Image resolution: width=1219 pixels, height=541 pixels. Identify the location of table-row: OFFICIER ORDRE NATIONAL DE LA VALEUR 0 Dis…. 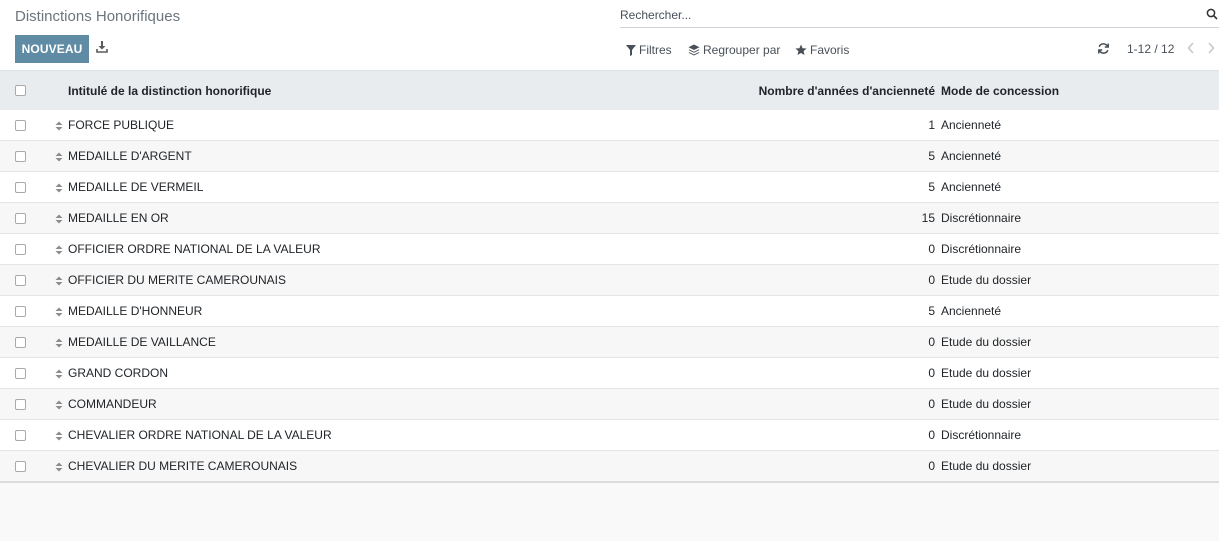
(609, 249).